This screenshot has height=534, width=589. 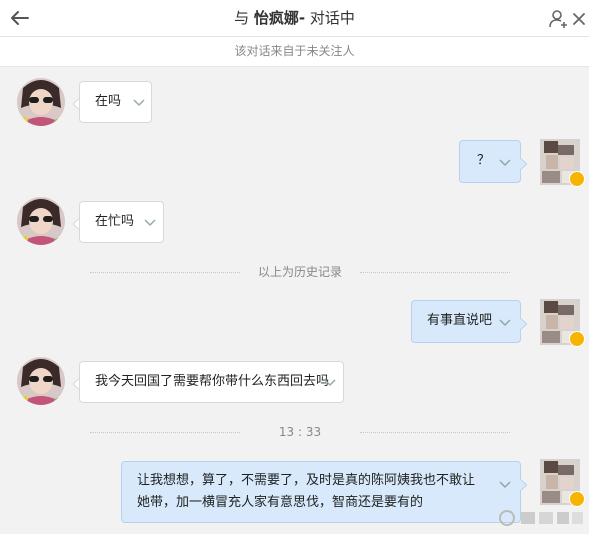 I want to click on message-bubble-incoming: 在忙吗, so click(x=121, y=222).